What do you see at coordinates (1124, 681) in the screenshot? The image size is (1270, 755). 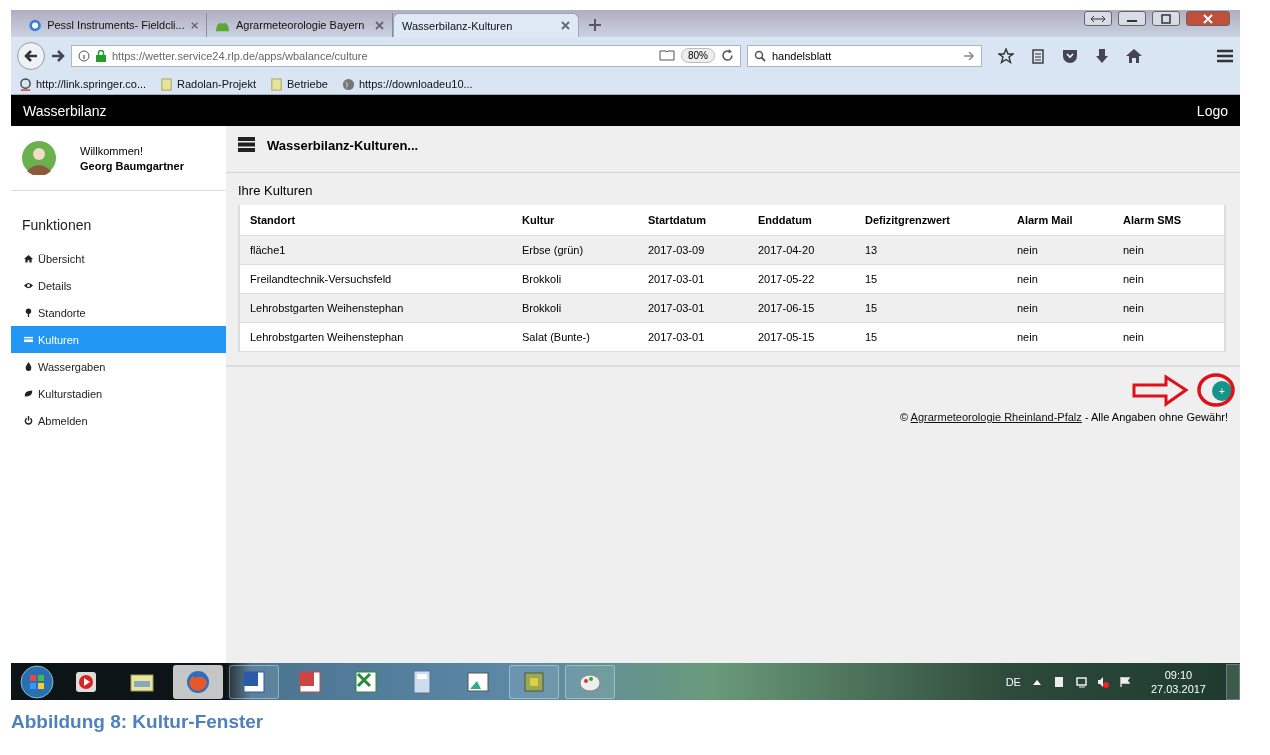 I see `flag-icon` at bounding box center [1124, 681].